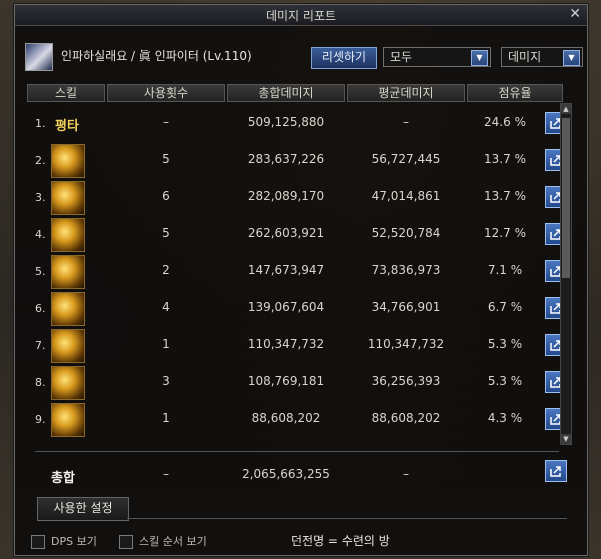  What do you see at coordinates (297, 451) in the screenshot?
I see `total-divider` at bounding box center [297, 451].